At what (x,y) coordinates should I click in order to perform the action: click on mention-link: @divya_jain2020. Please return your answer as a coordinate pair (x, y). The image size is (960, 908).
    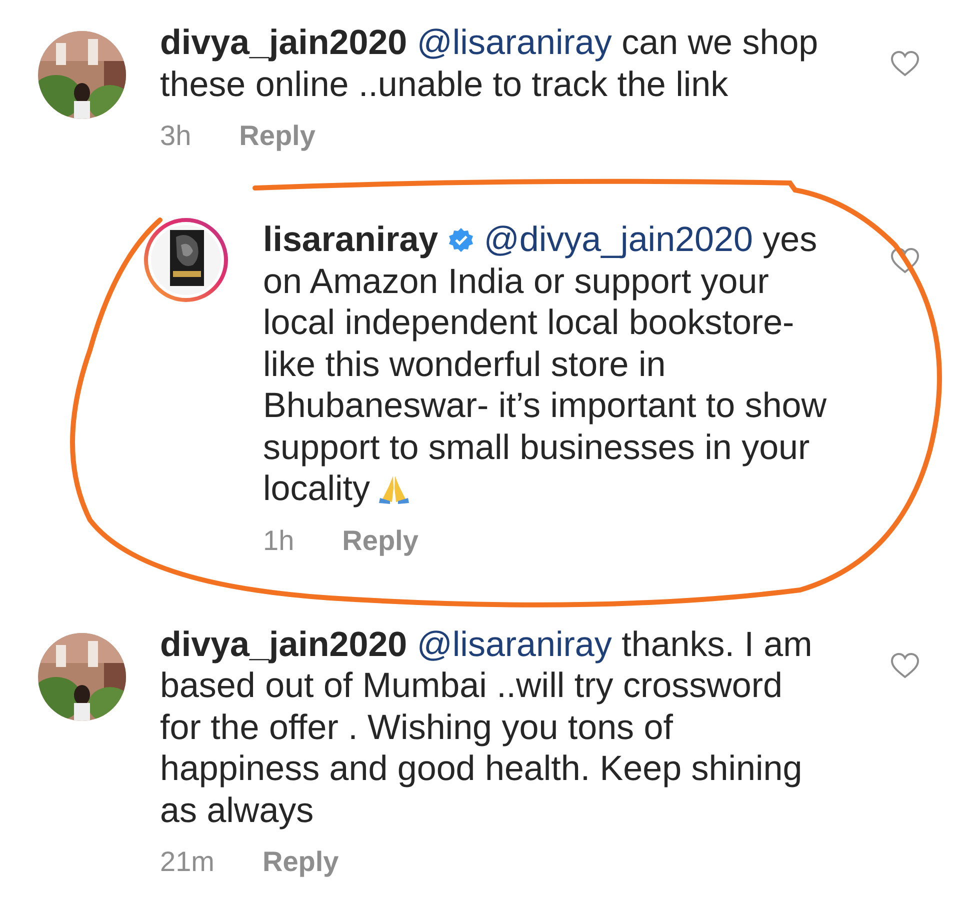
    Looking at the image, I should click on (618, 239).